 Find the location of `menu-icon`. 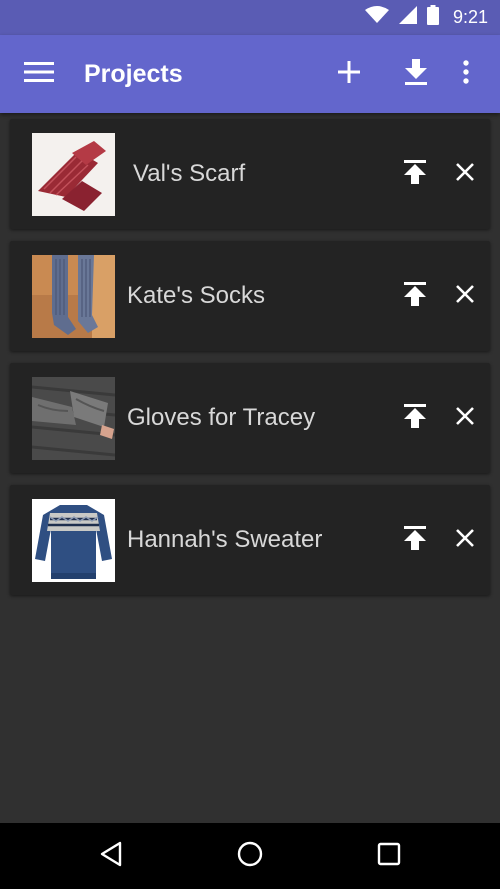

menu-icon is located at coordinates (39, 74).